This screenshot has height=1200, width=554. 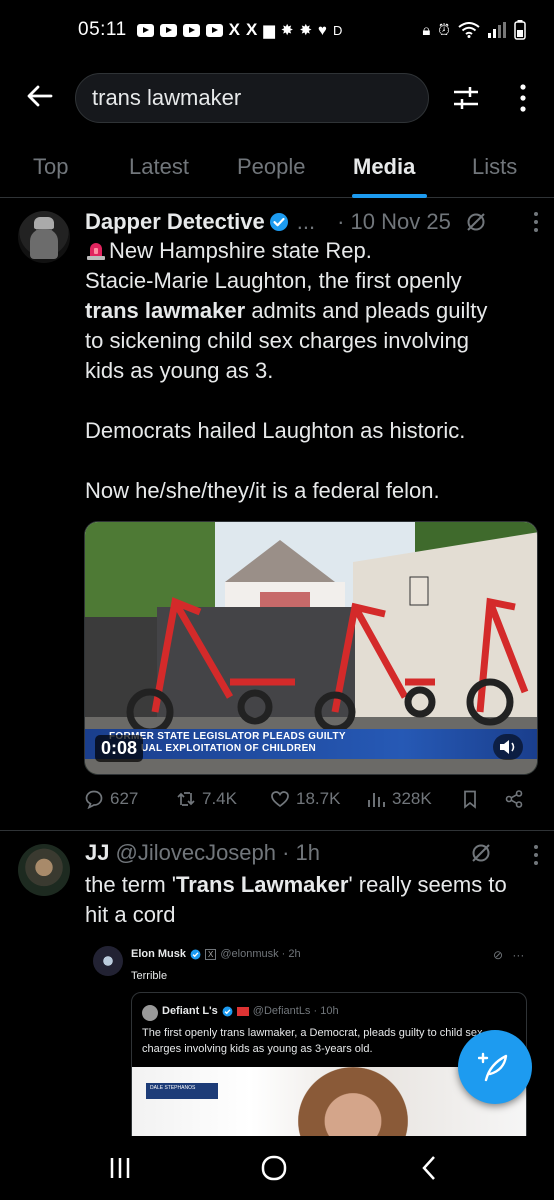 What do you see at coordinates (260, 954) in the screenshot?
I see `user-handle: @elonmusk · 2h` at bounding box center [260, 954].